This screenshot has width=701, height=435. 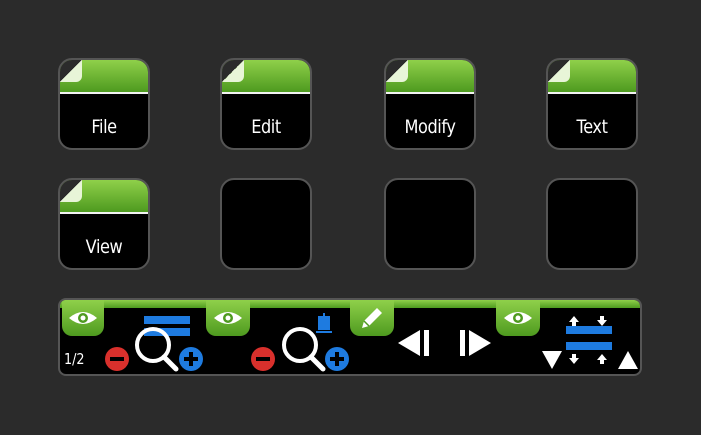 What do you see at coordinates (266, 104) in the screenshot?
I see `key-edit: Edit` at bounding box center [266, 104].